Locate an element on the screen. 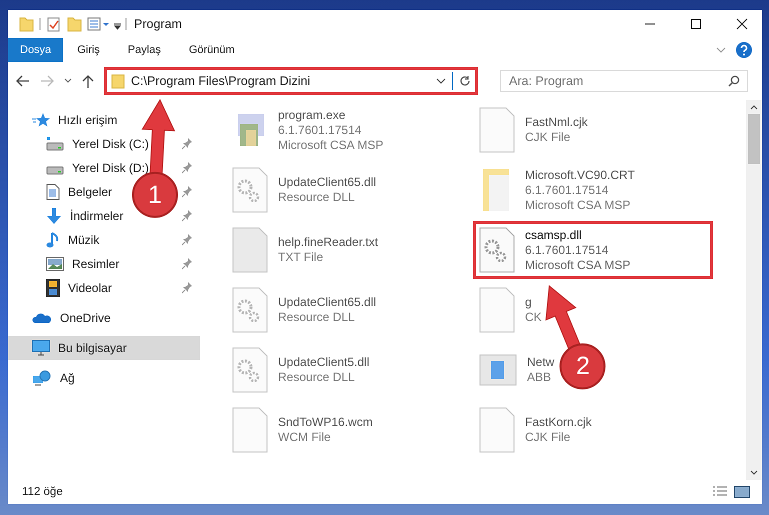  quick-access-toolbar-icon is located at coordinates (73, 24).